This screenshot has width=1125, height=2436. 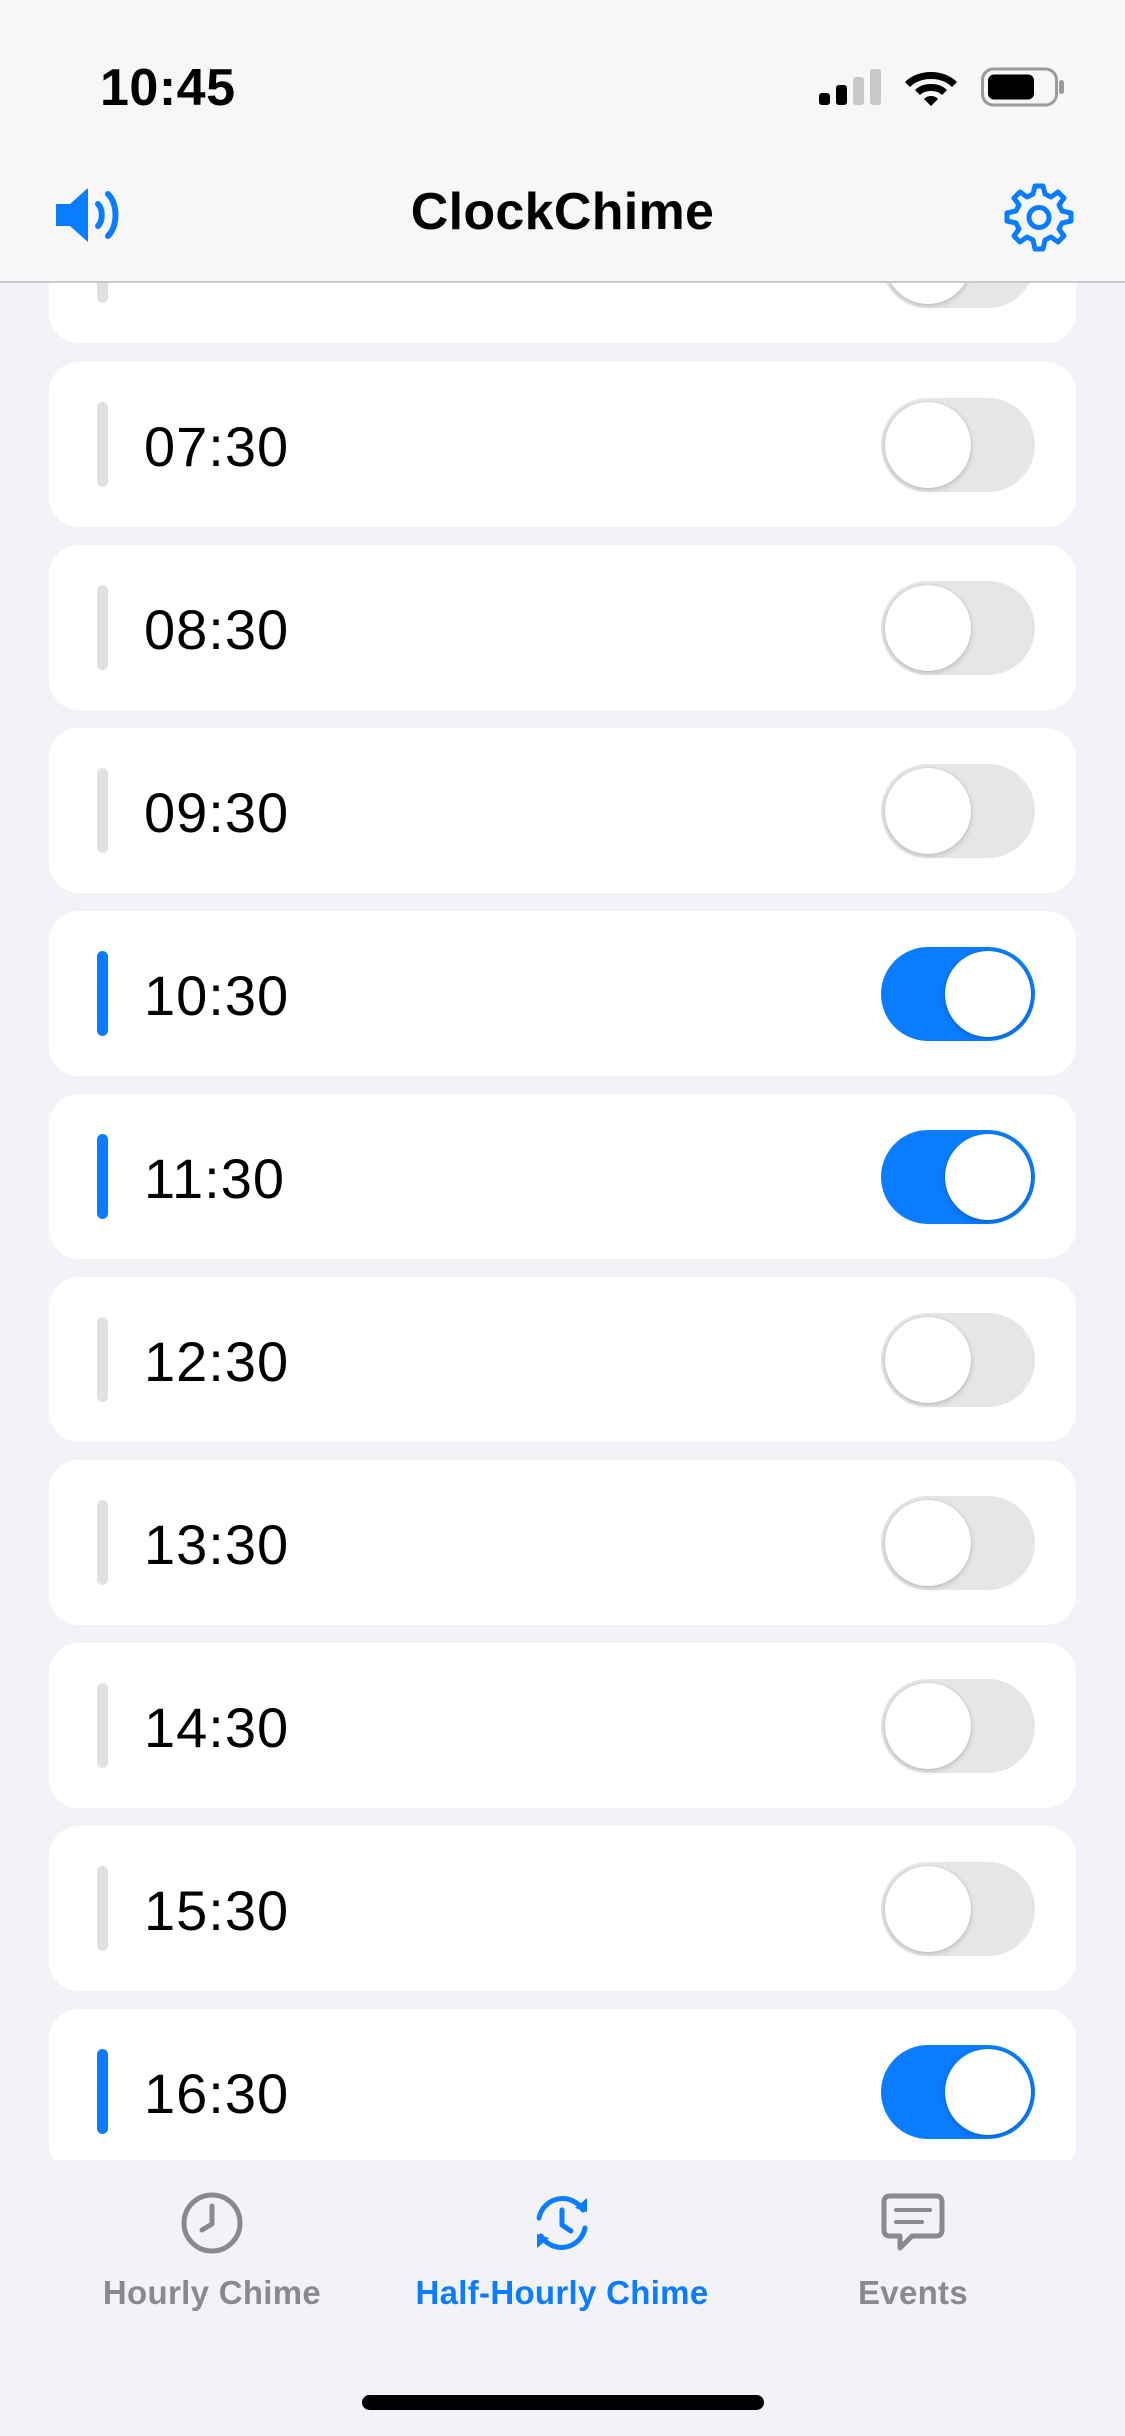 I want to click on chime-row: 15:30, so click(x=562, y=1908).